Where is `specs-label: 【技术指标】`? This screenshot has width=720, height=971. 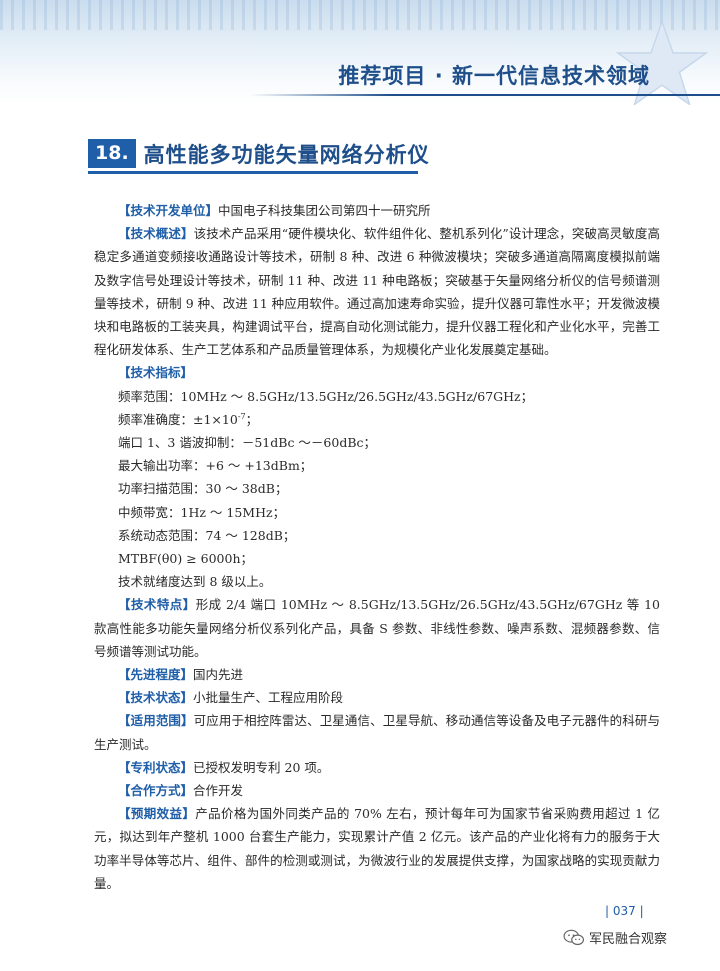 specs-label: 【技术指标】 is located at coordinates (156, 373).